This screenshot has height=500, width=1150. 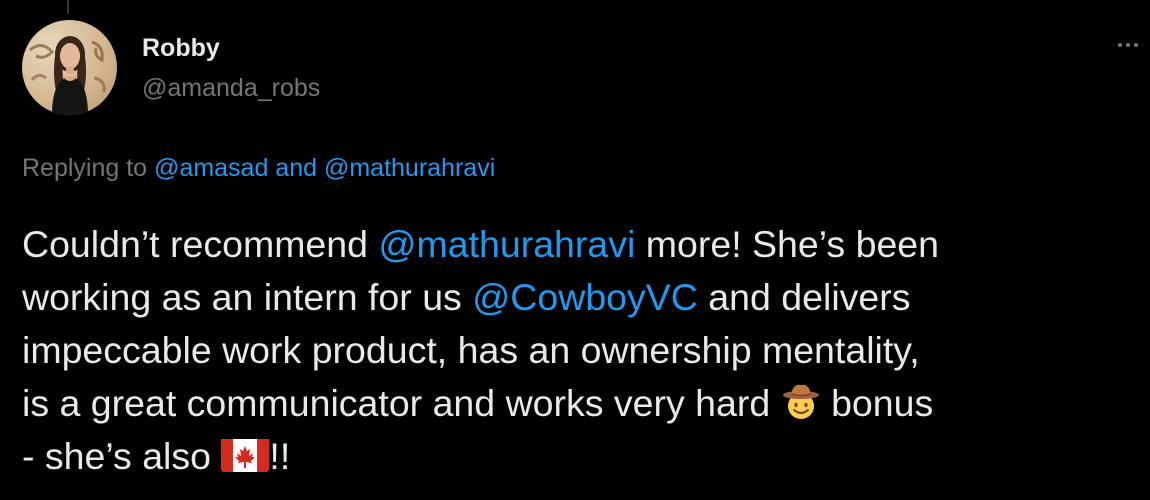 I want to click on author-name: Robby, so click(x=181, y=48).